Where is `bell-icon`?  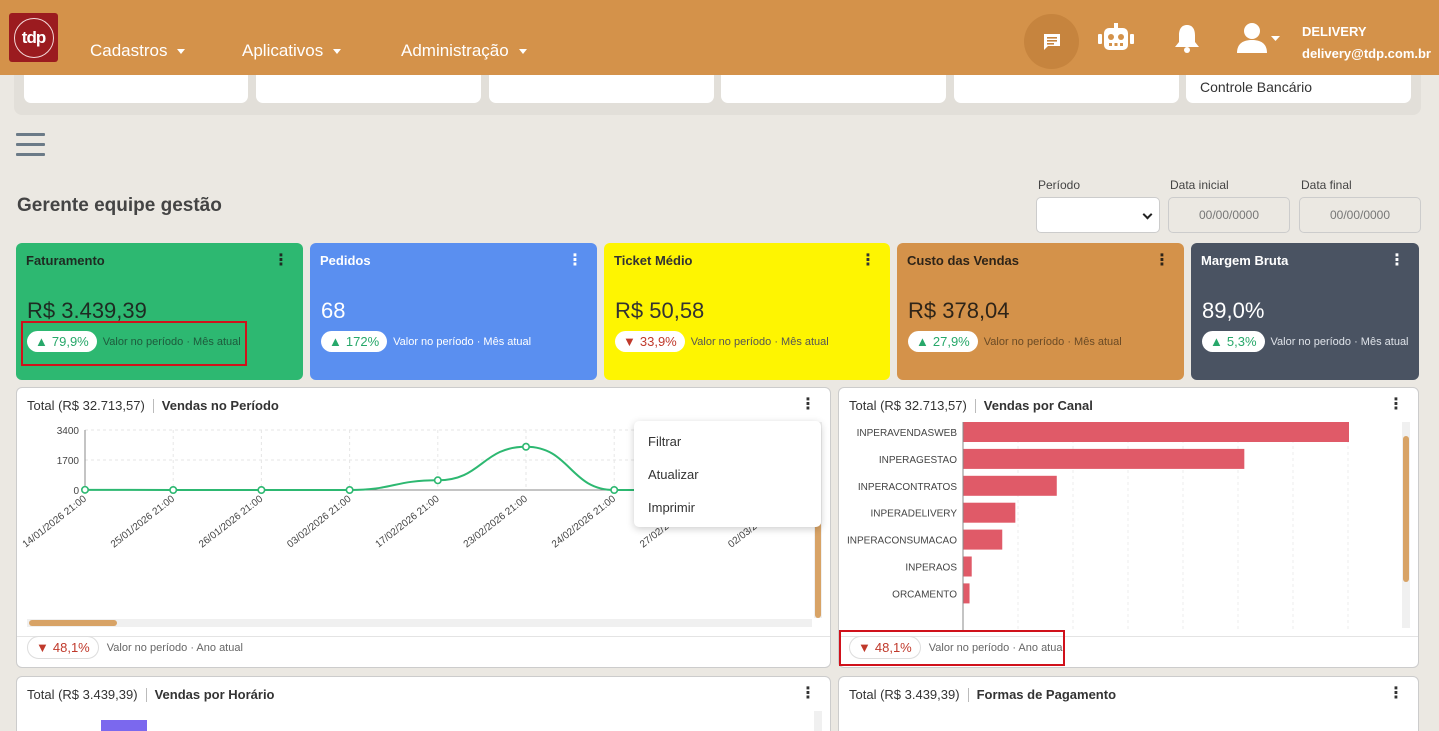 bell-icon is located at coordinates (1187, 39).